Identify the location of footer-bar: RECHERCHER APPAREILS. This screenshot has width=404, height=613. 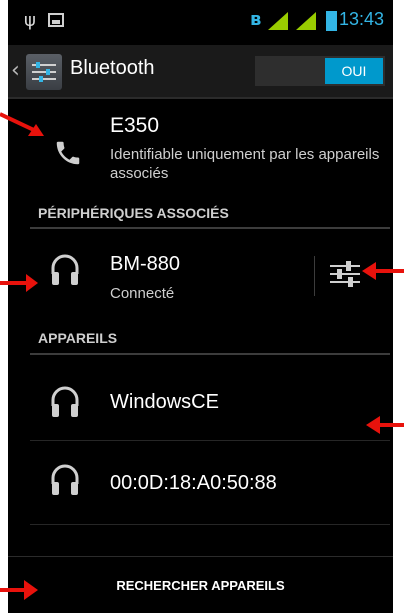
(200, 584).